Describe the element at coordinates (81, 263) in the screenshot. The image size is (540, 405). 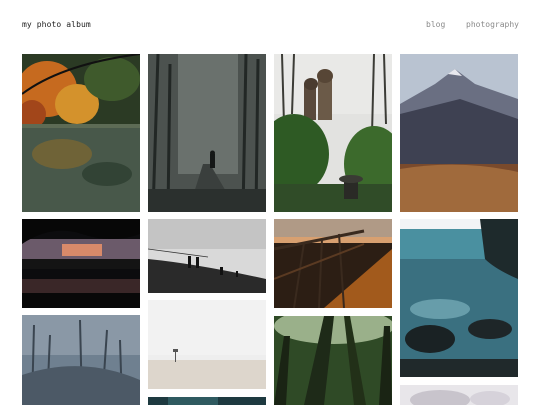
I see `photo-sunset-lake` at that location.